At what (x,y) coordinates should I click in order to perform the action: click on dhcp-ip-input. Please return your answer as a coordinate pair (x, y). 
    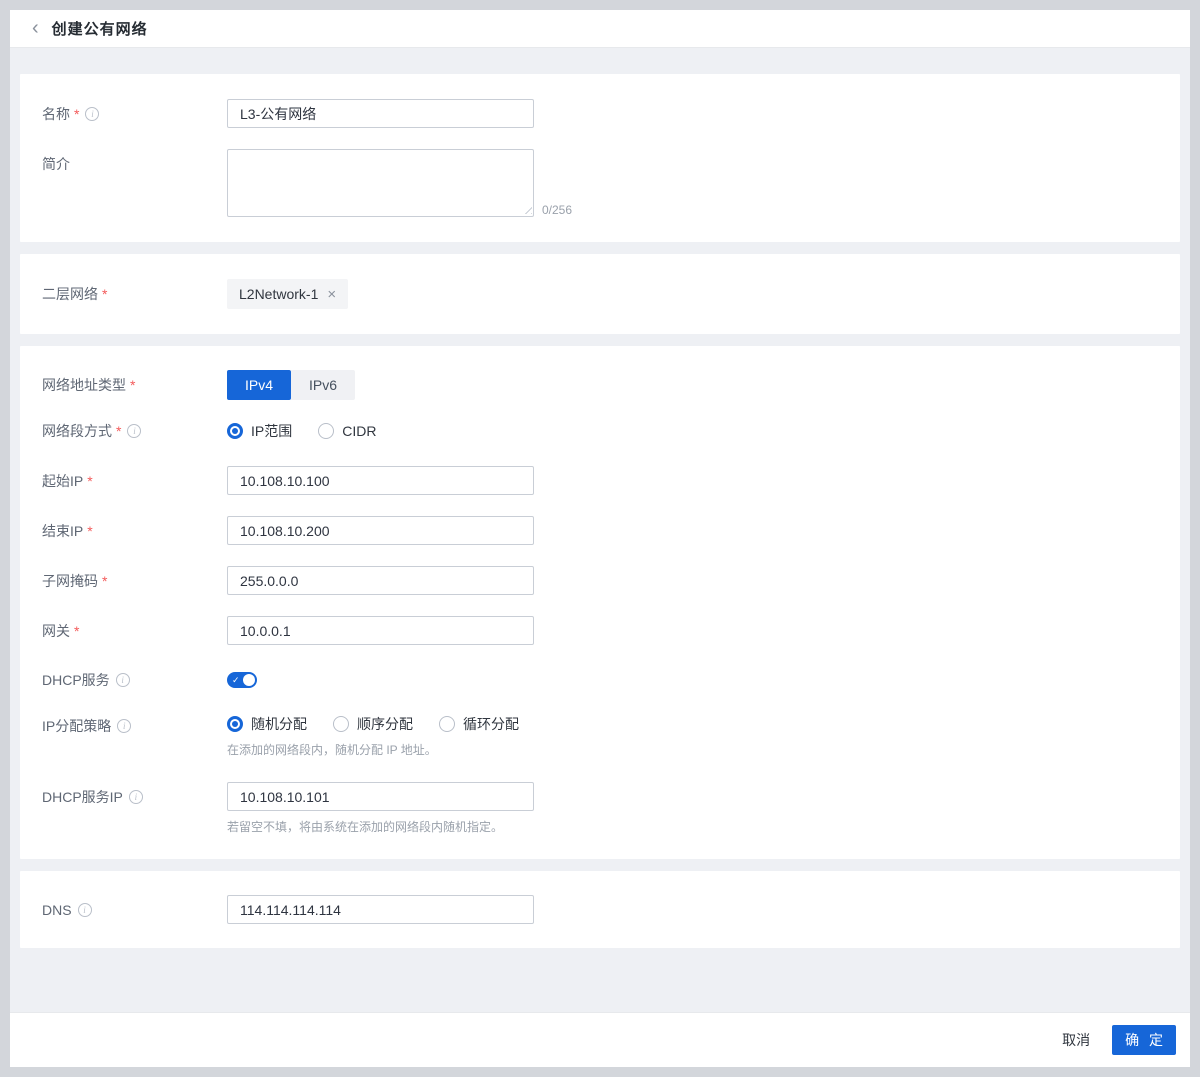
    Looking at the image, I should click on (380, 796).